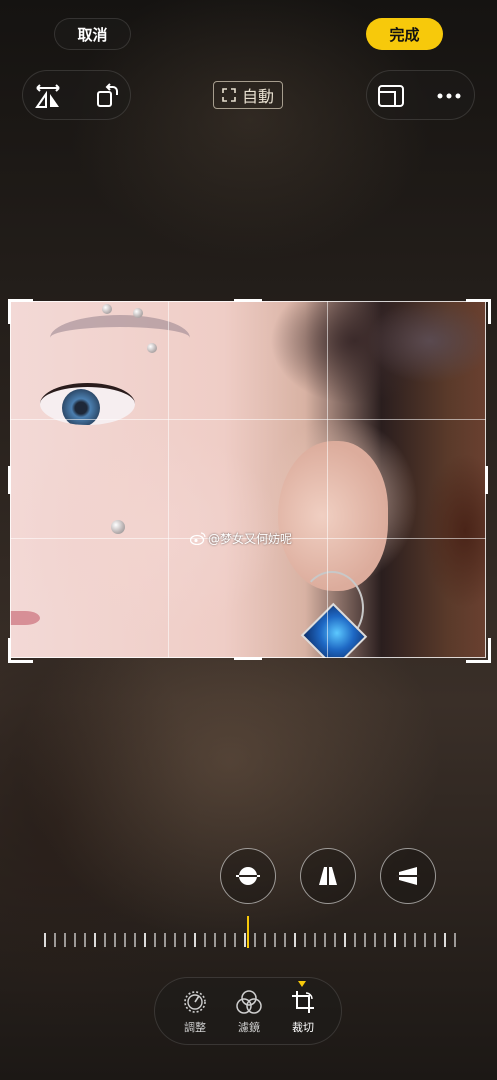 The height and width of the screenshot is (1080, 497). What do you see at coordinates (449, 96) in the screenshot?
I see `more-icon` at bounding box center [449, 96].